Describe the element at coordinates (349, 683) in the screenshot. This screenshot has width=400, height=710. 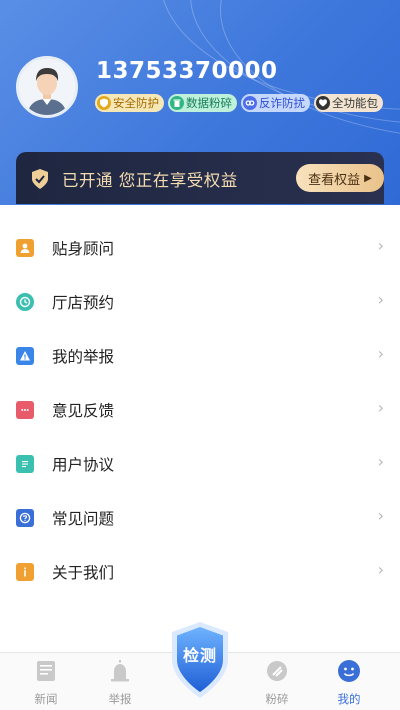
I see `tab-mine: 我的` at that location.